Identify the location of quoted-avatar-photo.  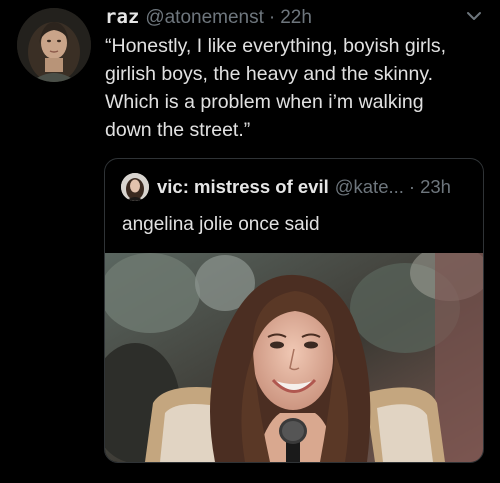
(135, 187).